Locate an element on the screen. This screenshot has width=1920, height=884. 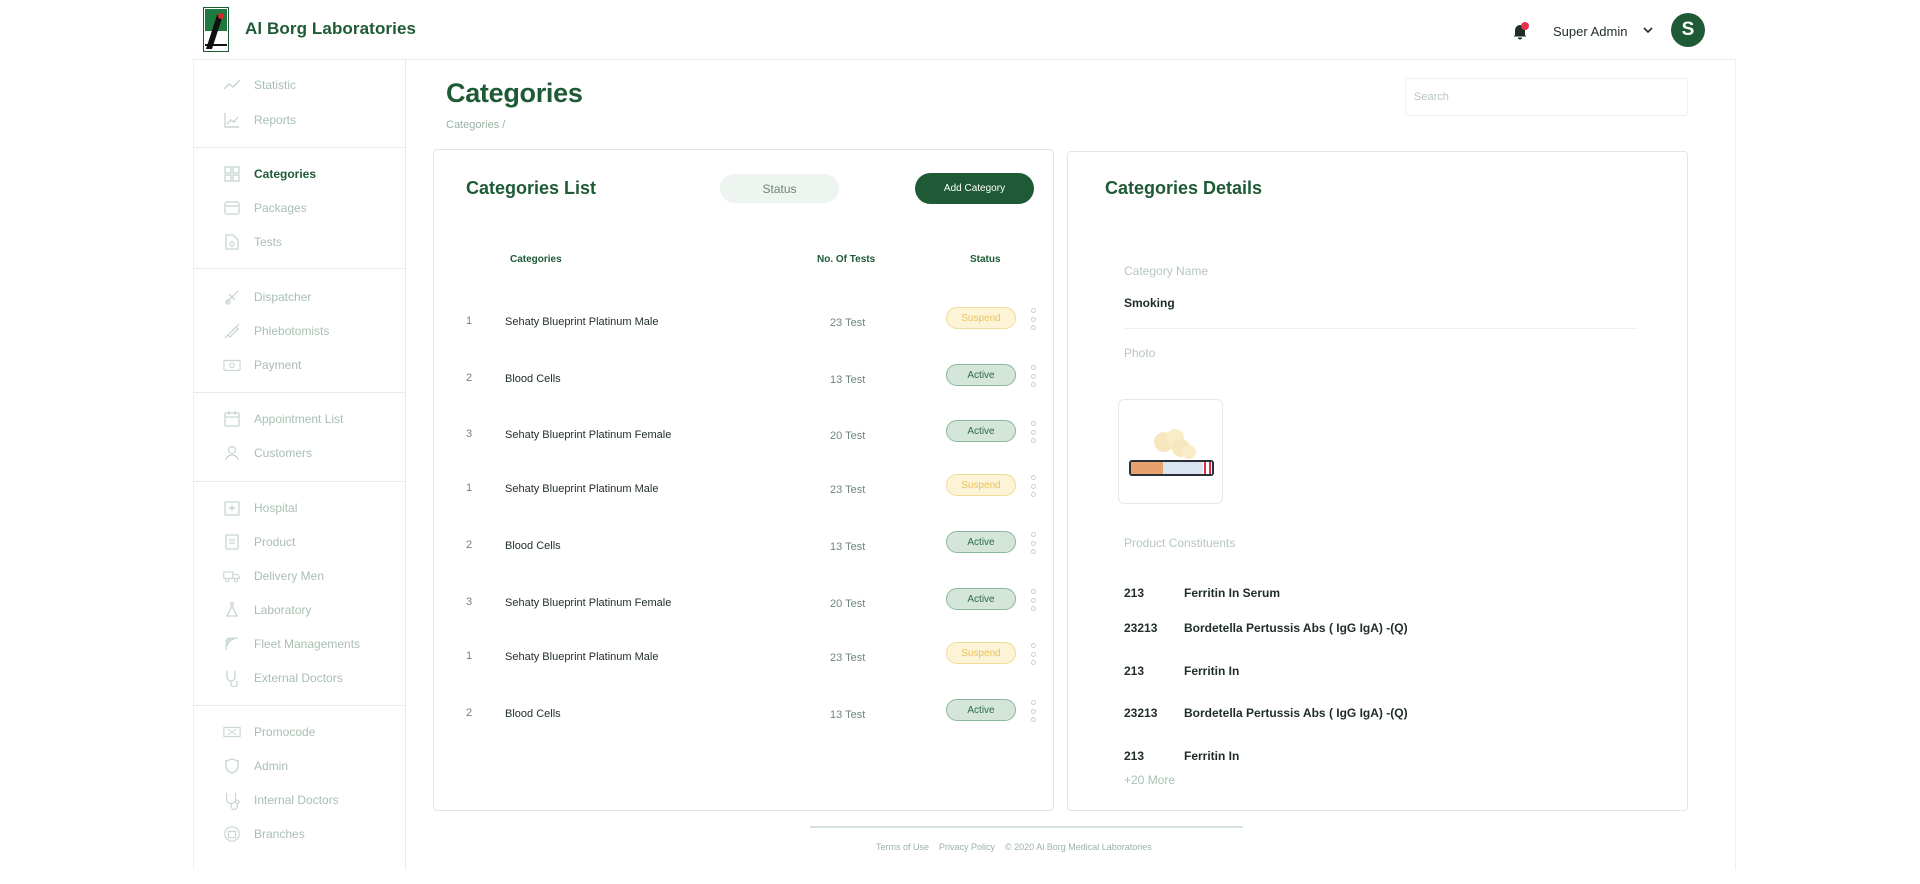
dispatcher-icon is located at coordinates (232, 297).